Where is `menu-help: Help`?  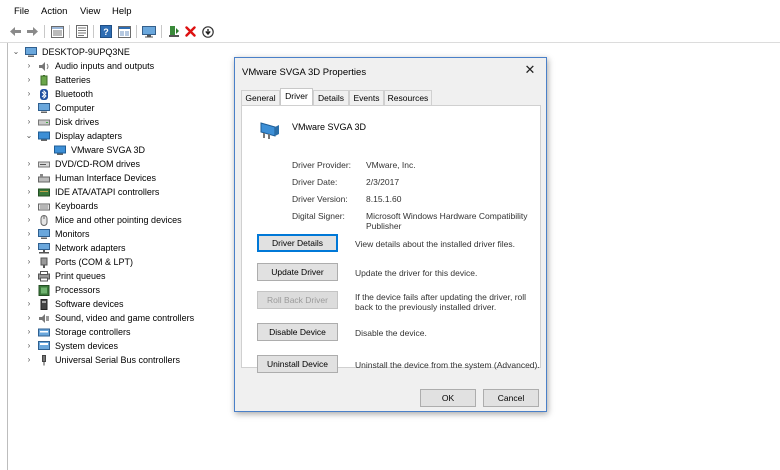 menu-help: Help is located at coordinates (122, 11).